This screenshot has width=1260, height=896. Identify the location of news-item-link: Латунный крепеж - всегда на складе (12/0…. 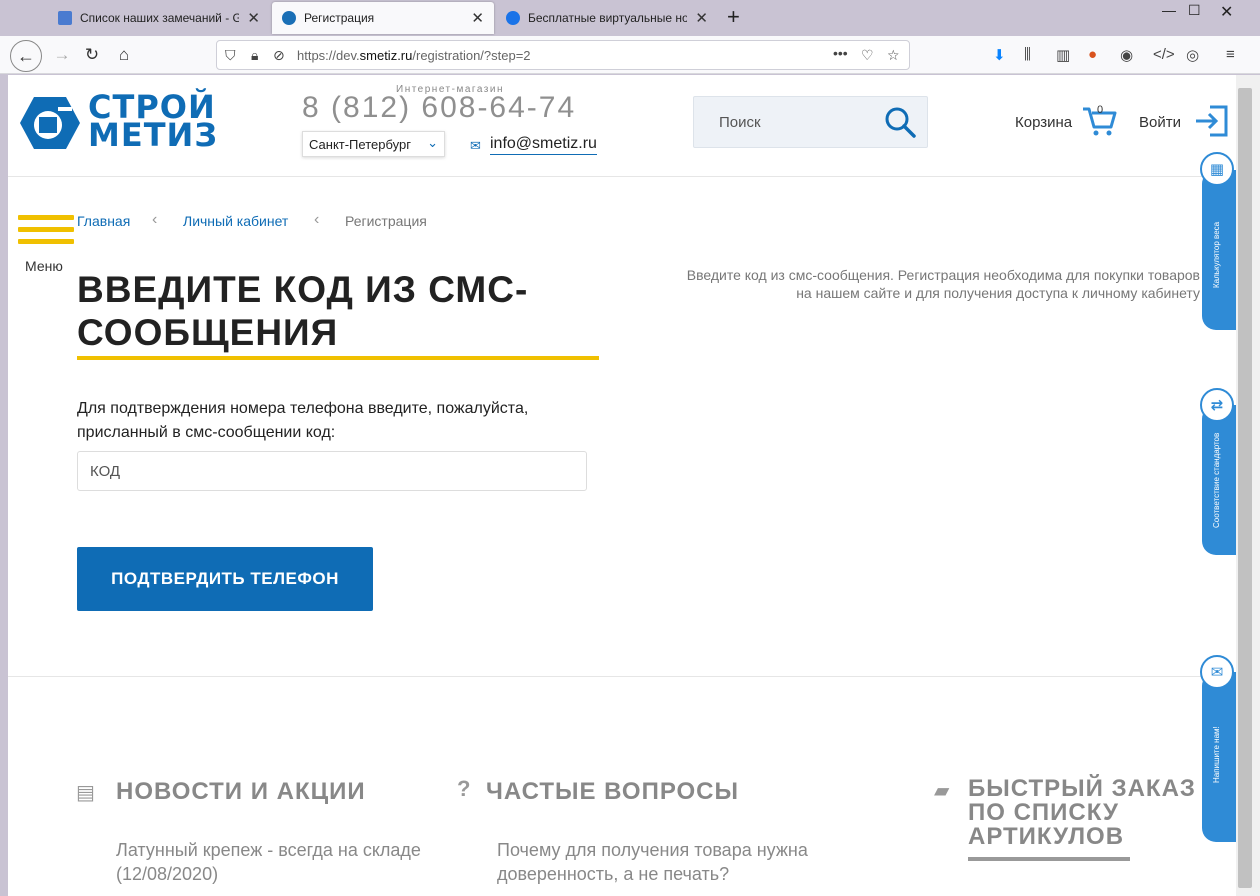
(281, 862).